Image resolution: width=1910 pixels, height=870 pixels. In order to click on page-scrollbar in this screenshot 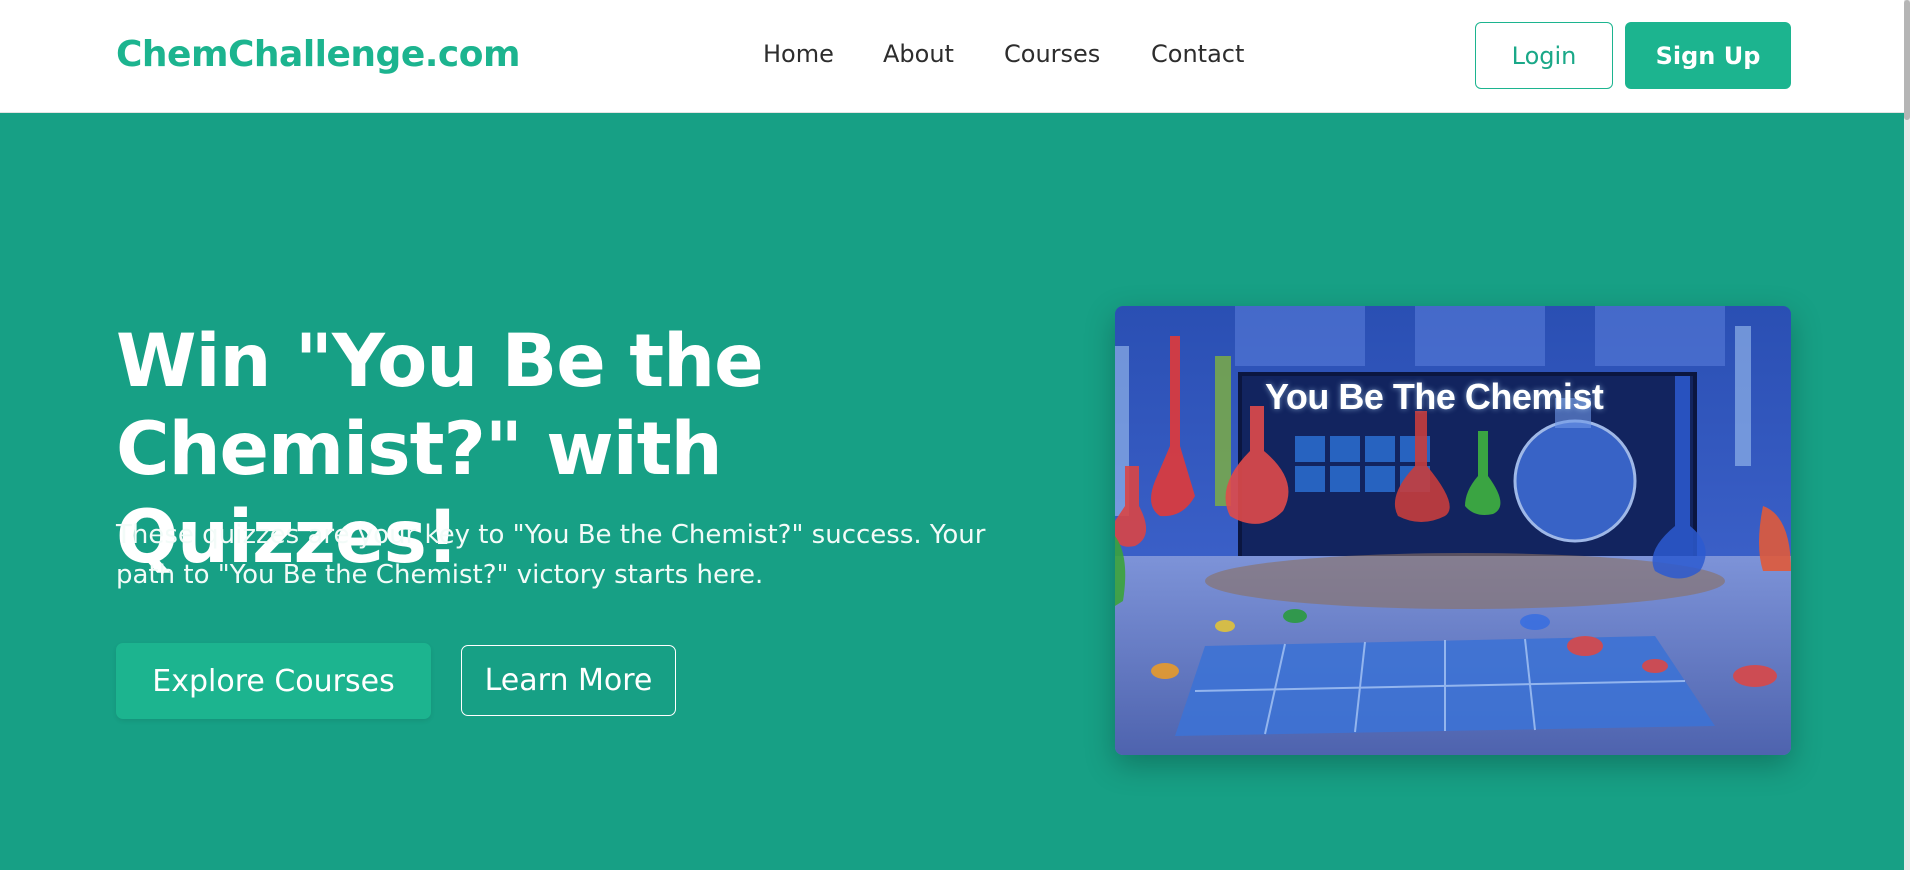, I will do `click(1907, 435)`.